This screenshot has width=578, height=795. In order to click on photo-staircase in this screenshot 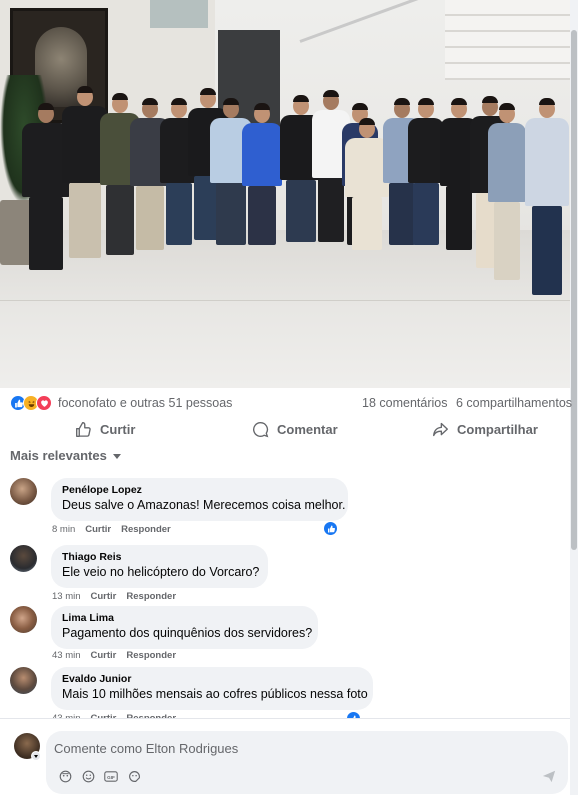, I will do `click(507, 40)`.